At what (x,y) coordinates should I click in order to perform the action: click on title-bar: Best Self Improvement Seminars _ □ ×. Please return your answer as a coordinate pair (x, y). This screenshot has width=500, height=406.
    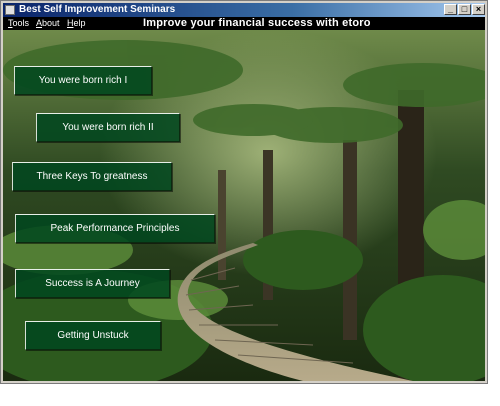
    Looking at the image, I should click on (244, 10).